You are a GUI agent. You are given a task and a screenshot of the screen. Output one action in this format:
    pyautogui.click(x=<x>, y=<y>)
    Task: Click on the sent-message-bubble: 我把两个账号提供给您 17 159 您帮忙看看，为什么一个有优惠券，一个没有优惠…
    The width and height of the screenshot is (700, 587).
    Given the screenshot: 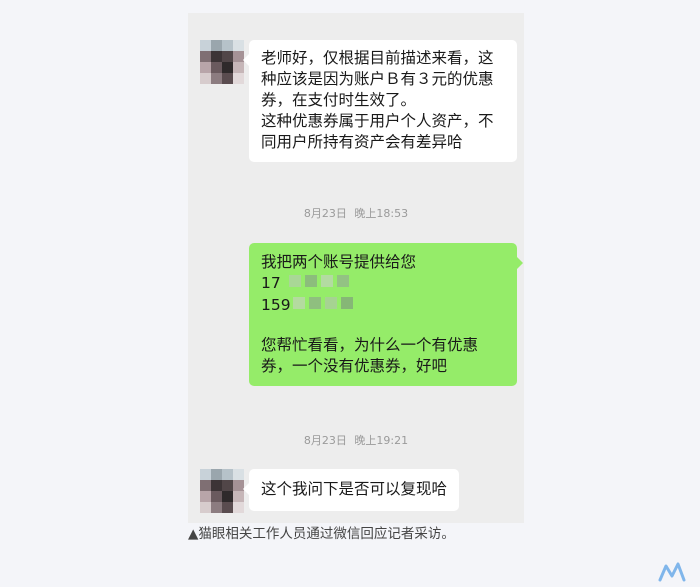 What is the action you would take?
    pyautogui.click(x=386, y=314)
    